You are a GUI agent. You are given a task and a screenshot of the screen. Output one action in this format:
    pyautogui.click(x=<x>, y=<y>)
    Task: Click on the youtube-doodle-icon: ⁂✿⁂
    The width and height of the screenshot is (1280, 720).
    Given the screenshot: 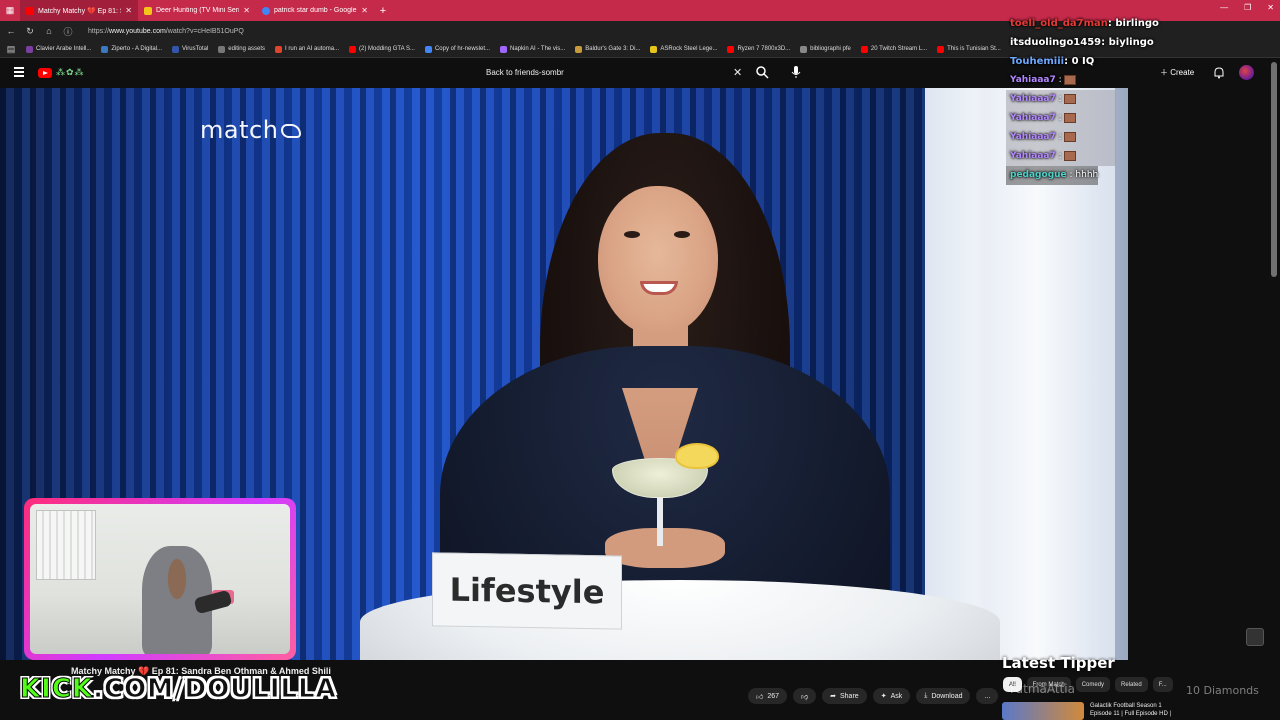 What is the action you would take?
    pyautogui.click(x=70, y=72)
    